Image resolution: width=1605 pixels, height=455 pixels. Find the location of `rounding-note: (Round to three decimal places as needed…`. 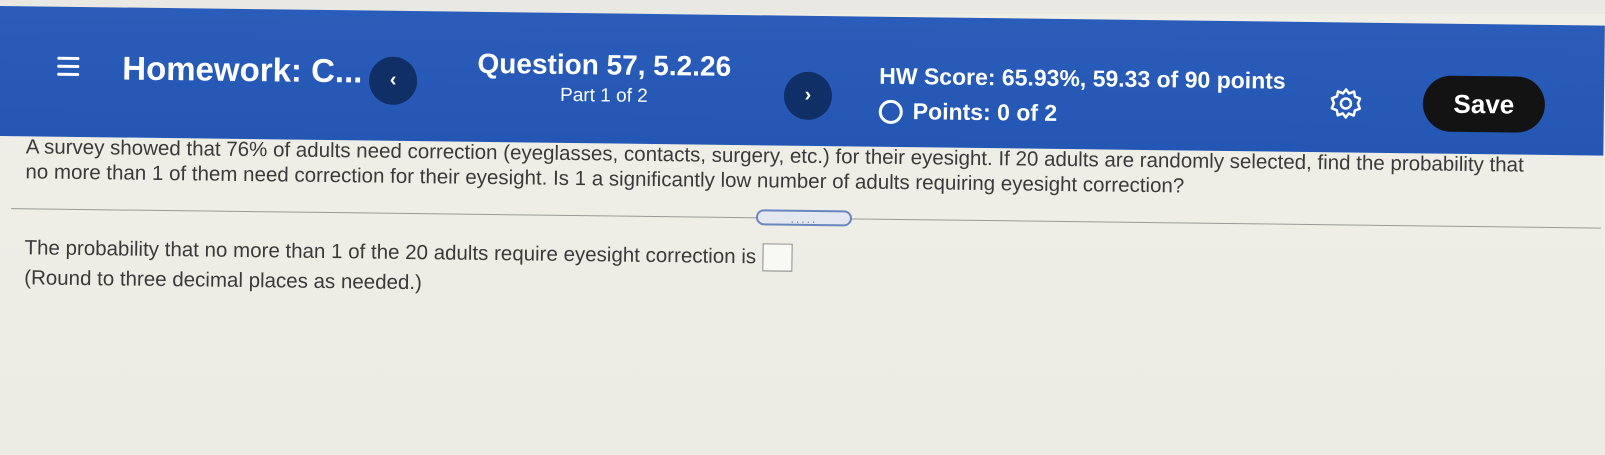

rounding-note: (Round to three decimal places as needed… is located at coordinates (223, 280).